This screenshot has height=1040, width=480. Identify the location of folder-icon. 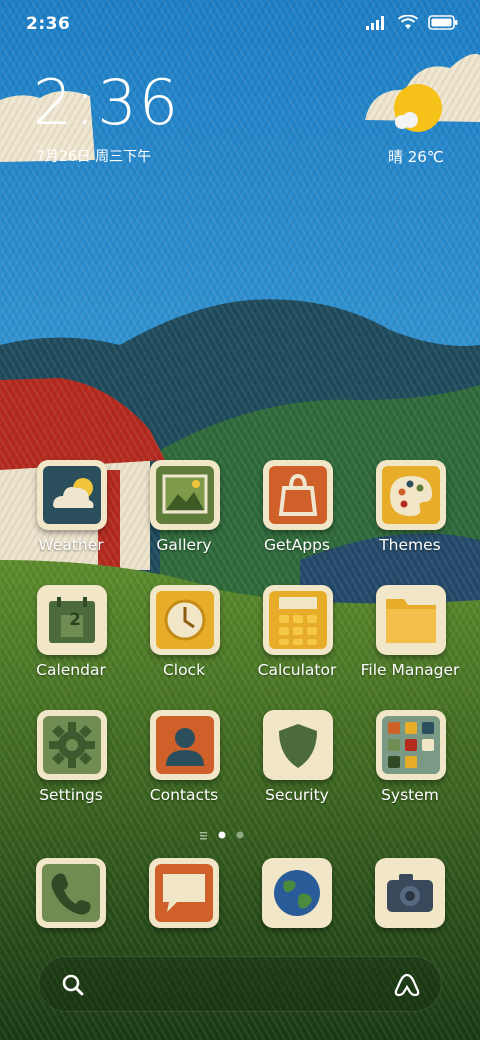
(411, 620).